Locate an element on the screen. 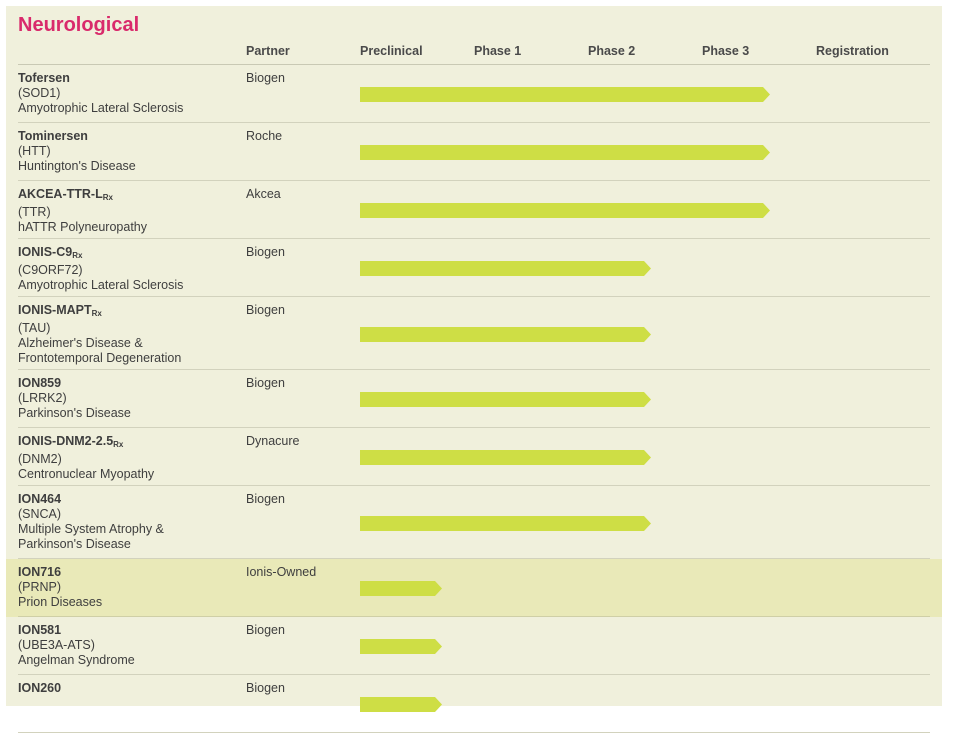 The width and height of the screenshot is (955, 733). drug-info: ION716 (PRNP) Prion Diseases is located at coordinates (60, 587).